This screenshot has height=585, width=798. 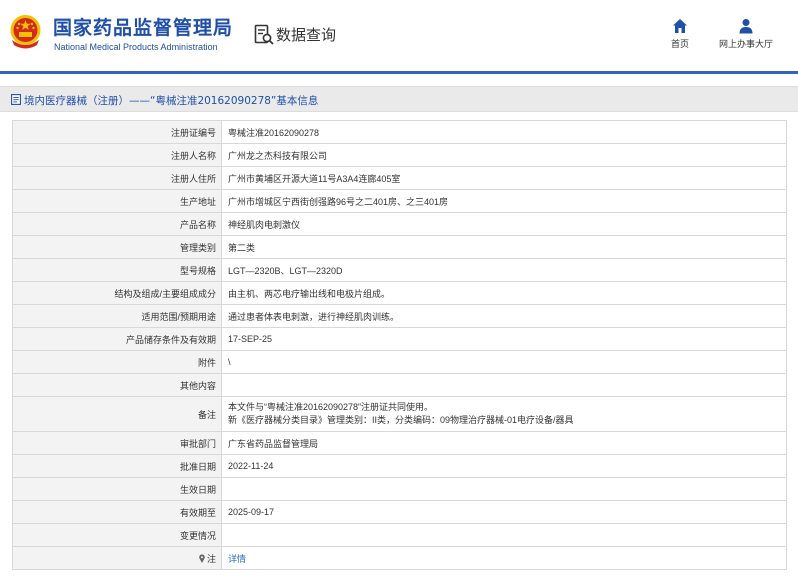 What do you see at coordinates (504, 270) in the screenshot?
I see `row-value: LGT—2320B、LGT—2320D` at bounding box center [504, 270].